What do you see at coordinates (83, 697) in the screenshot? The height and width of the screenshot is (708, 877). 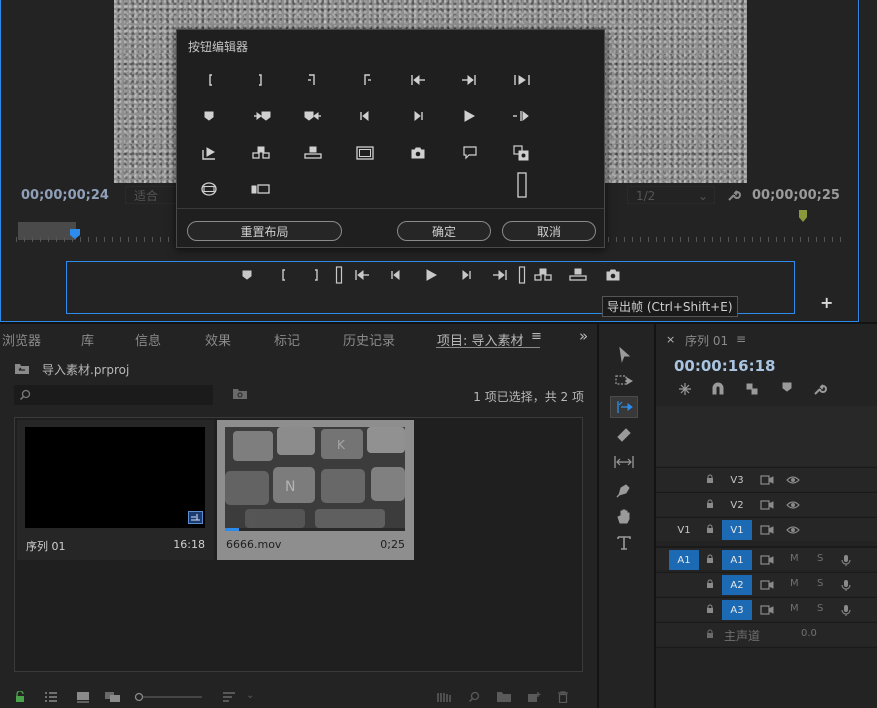 I see `icon-view-icon` at bounding box center [83, 697].